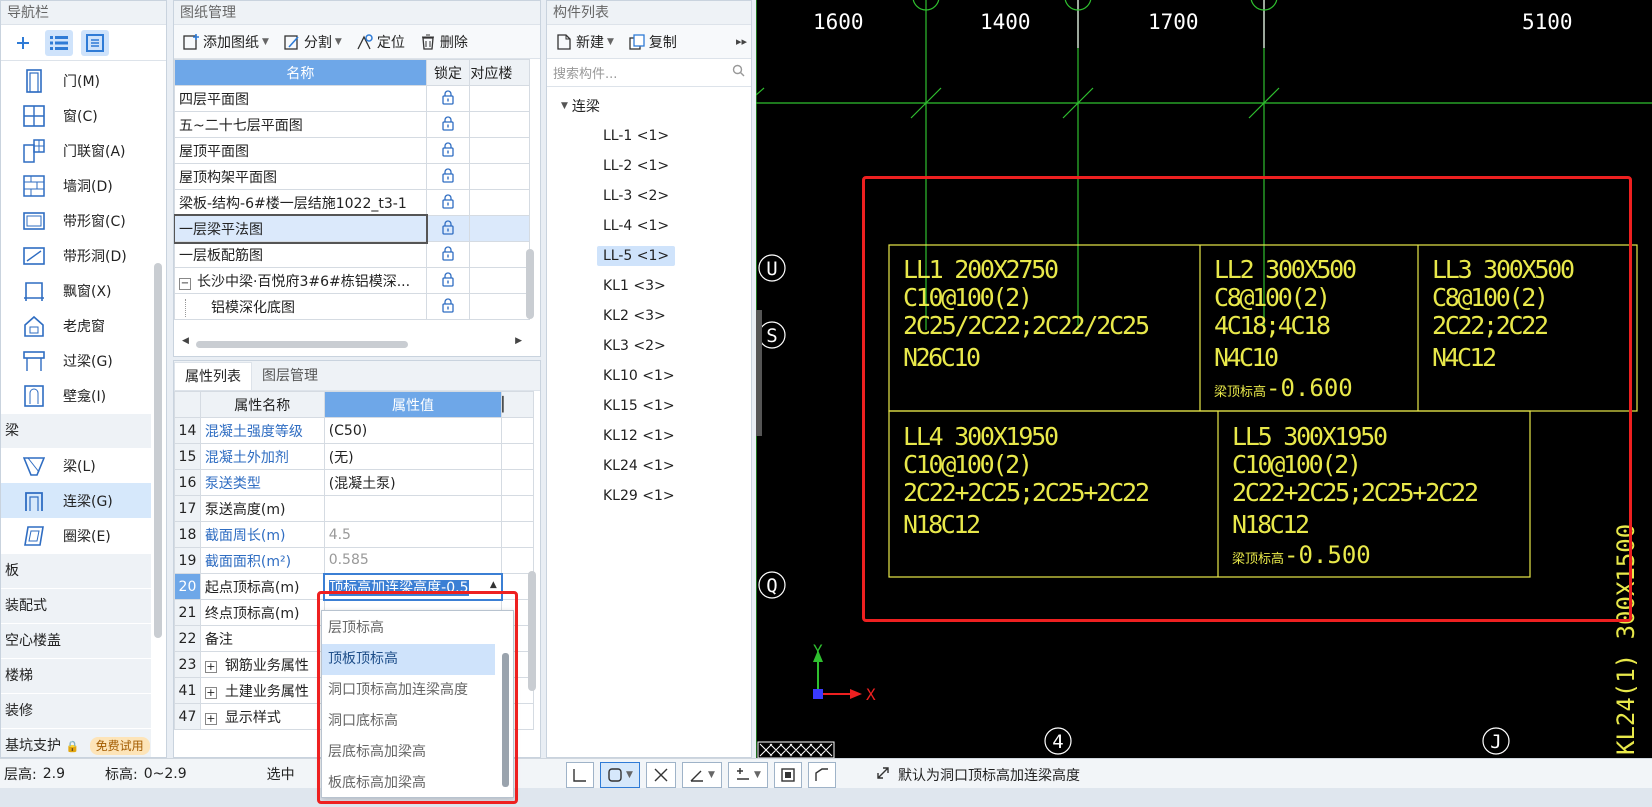  What do you see at coordinates (413, 508) in the screenshot?
I see `property-value` at bounding box center [413, 508].